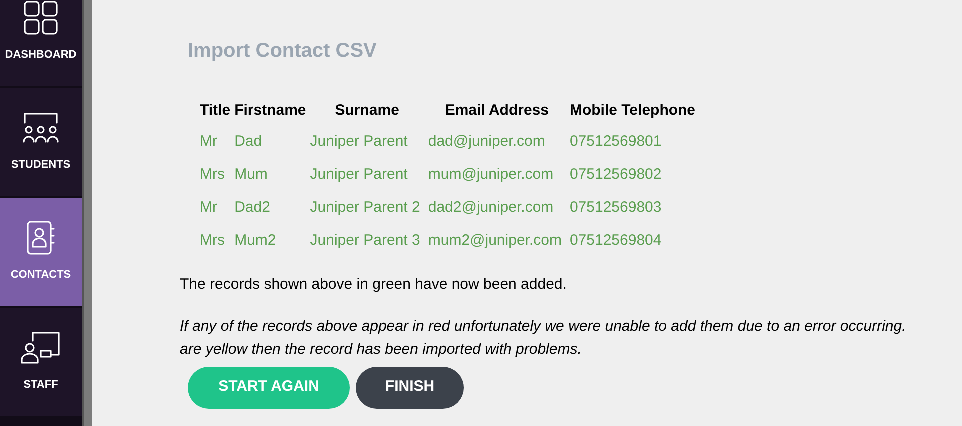 Image resolution: width=962 pixels, height=426 pixels. I want to click on sidebar-item: CONTACTS, so click(41, 252).